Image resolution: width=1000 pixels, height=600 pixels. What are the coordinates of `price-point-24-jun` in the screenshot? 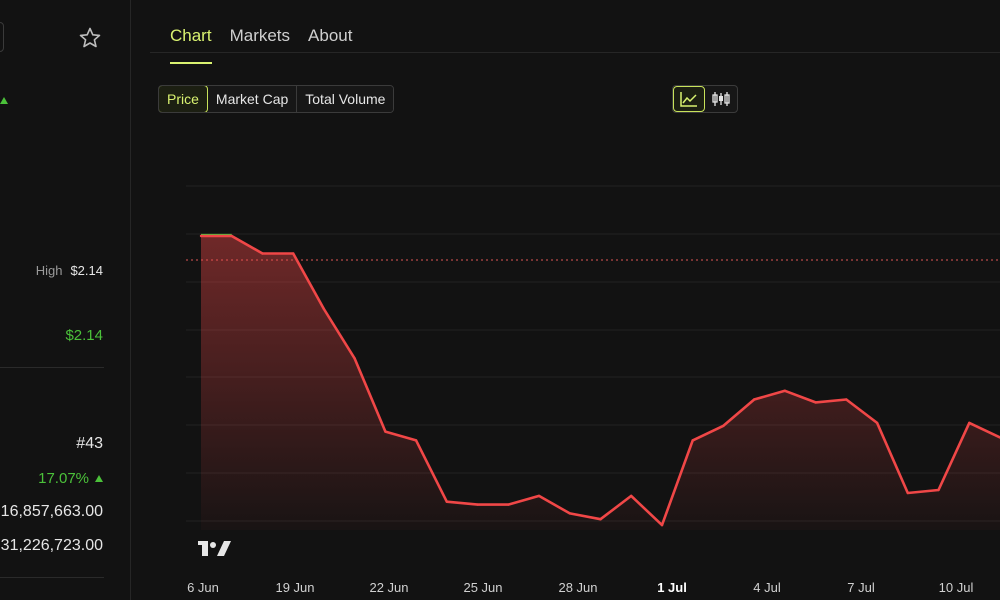 It's located at (446, 501).